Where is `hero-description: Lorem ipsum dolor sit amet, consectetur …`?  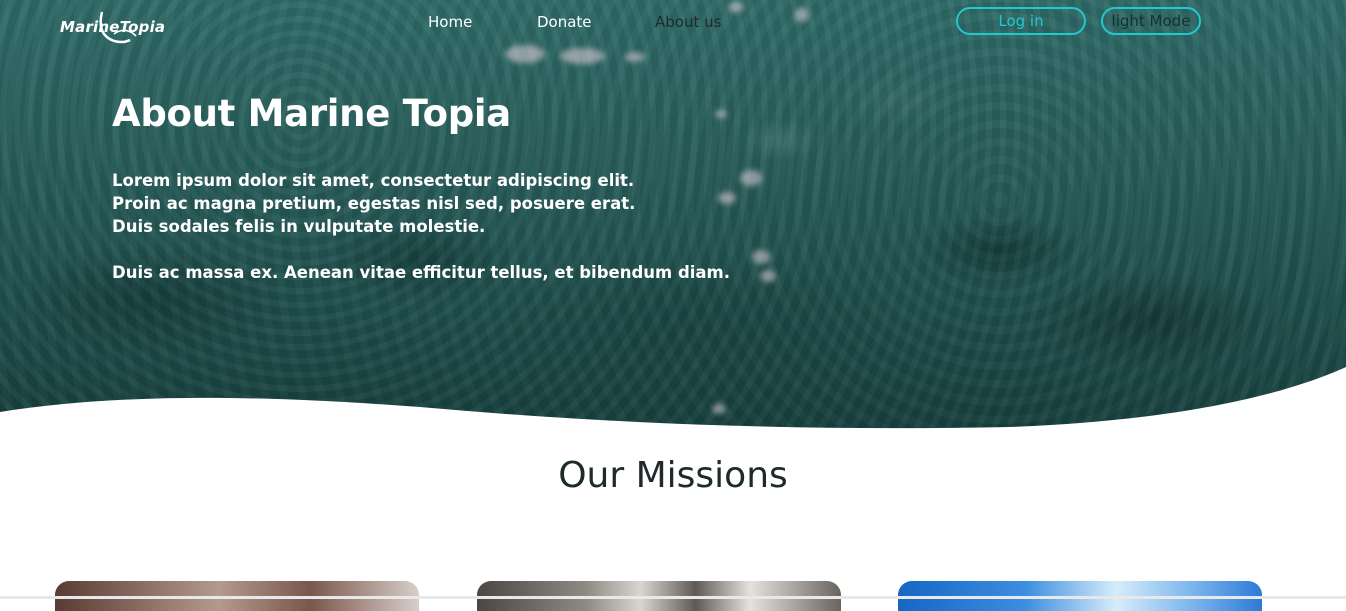 hero-description: Lorem ipsum dolor sit amet, consectetur … is located at coordinates (432, 226).